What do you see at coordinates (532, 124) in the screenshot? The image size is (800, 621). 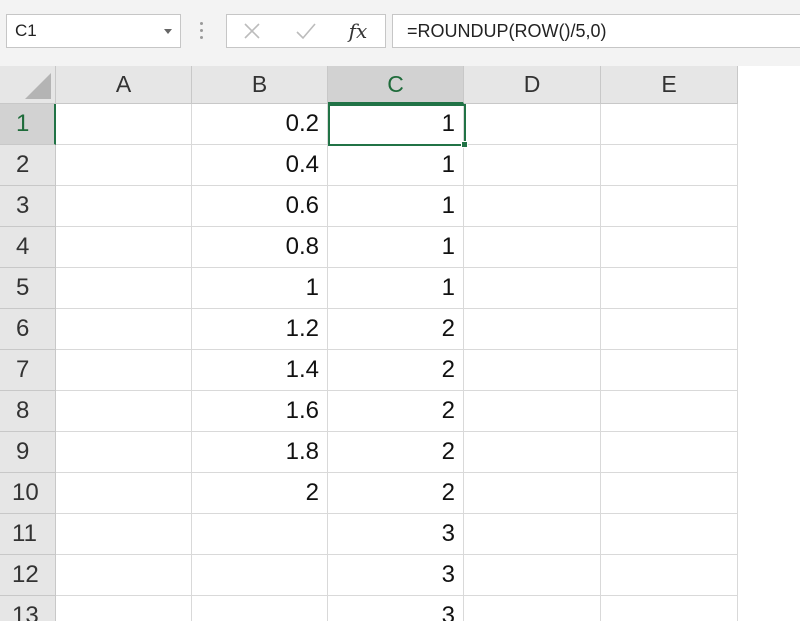 I see `cell-d1` at bounding box center [532, 124].